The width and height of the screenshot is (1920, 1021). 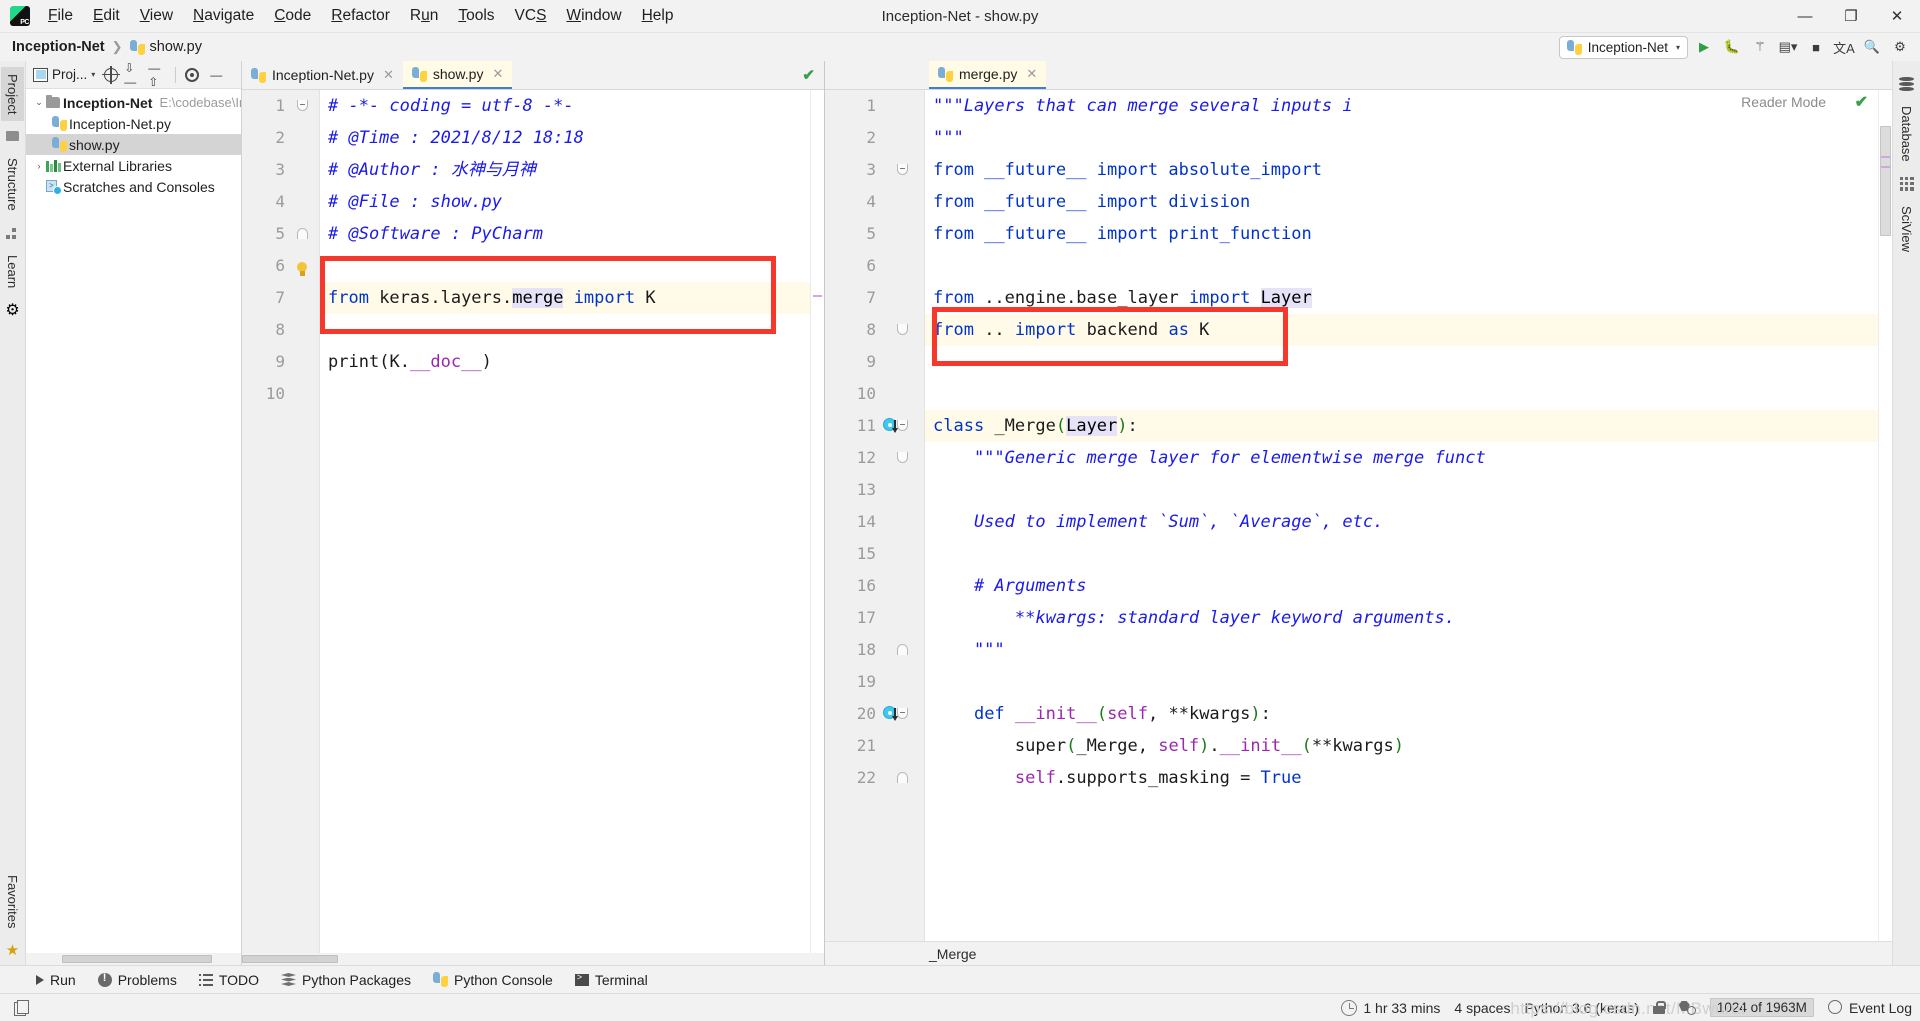 What do you see at coordinates (12, 950) in the screenshot?
I see `star-icon: ★` at bounding box center [12, 950].